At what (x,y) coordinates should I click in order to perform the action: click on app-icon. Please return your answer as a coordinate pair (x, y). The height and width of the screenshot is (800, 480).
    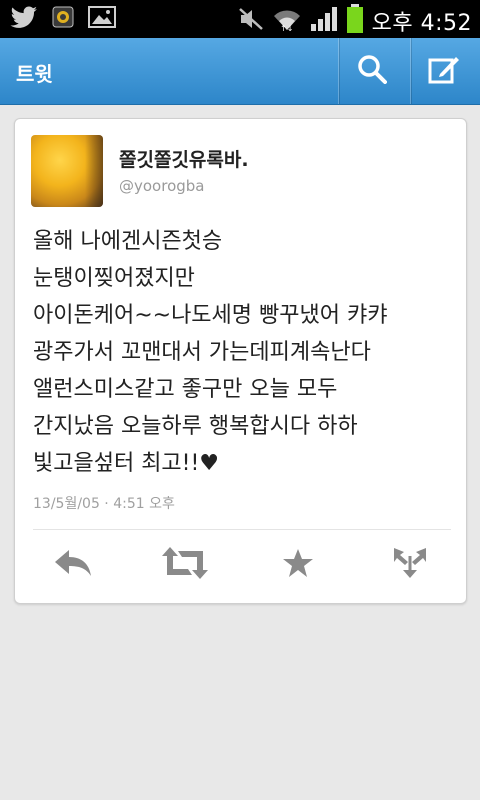
    Looking at the image, I should click on (63, 19).